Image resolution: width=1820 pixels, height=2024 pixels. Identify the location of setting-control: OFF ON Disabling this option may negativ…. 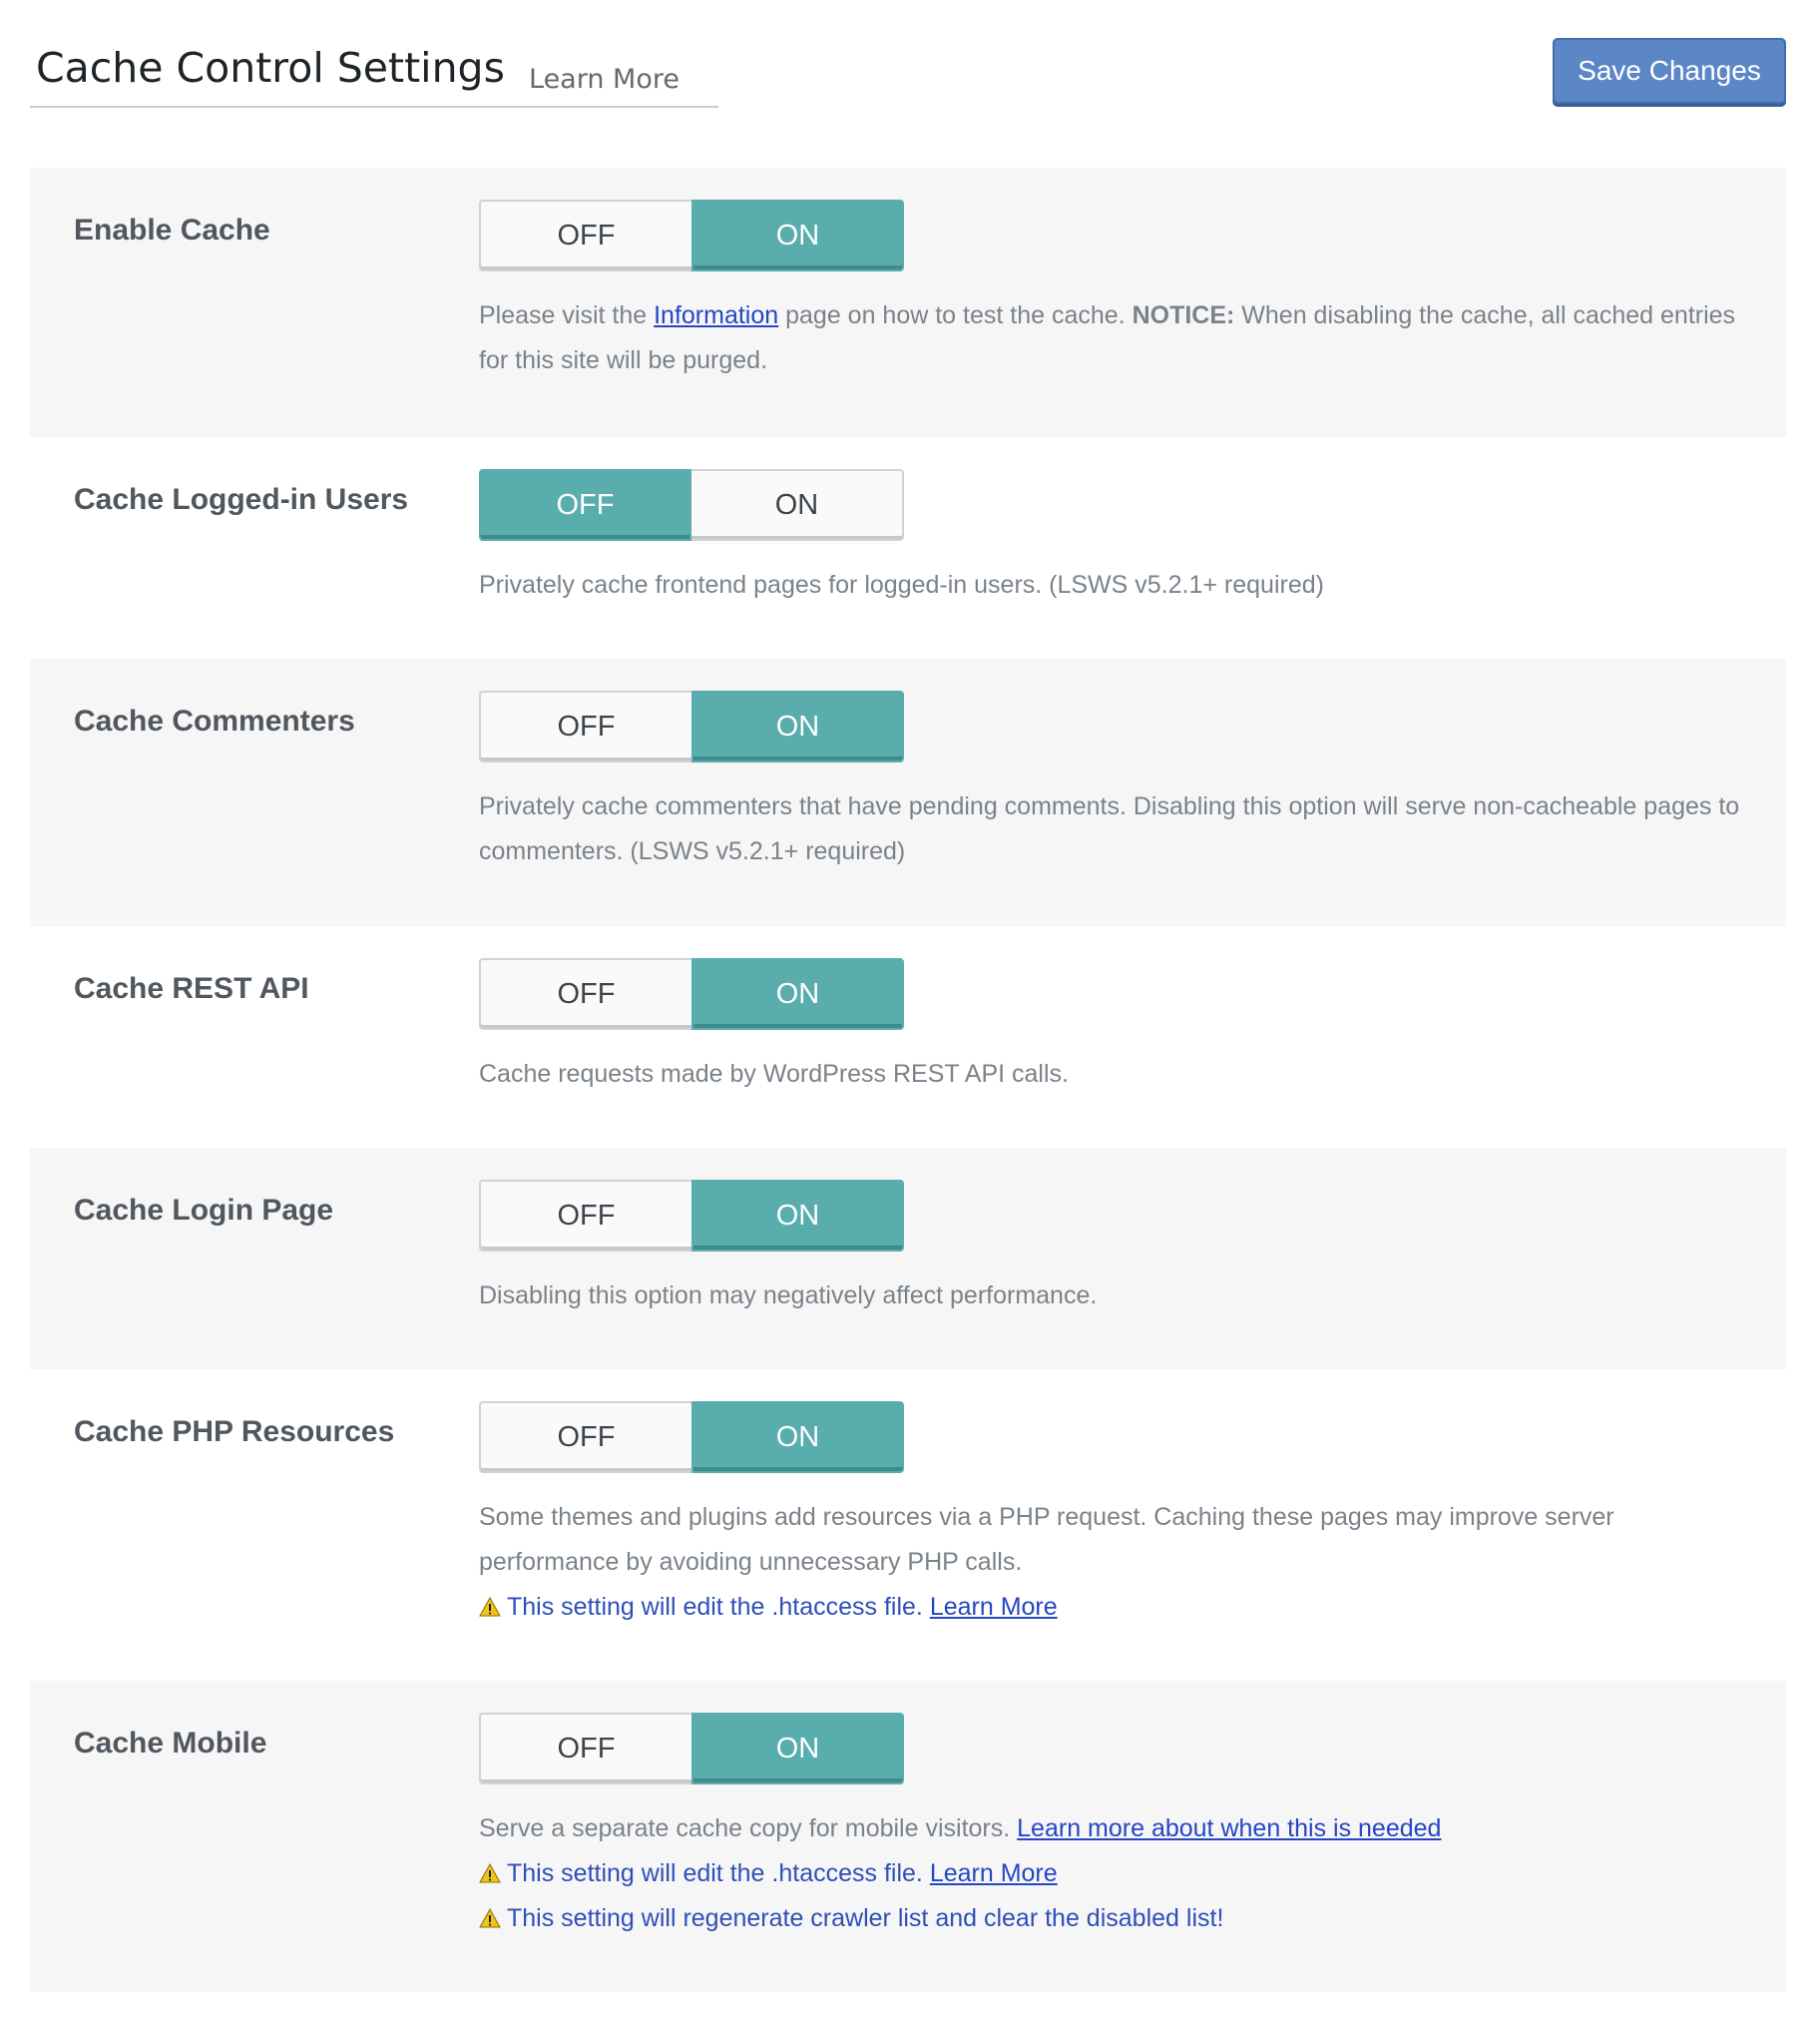
(1112, 1249).